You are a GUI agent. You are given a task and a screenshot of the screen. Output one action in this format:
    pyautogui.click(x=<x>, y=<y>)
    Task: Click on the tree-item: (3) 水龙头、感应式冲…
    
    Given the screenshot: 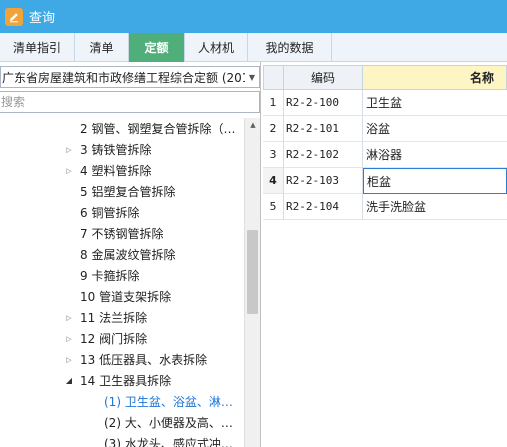 What is the action you would take?
    pyautogui.click(x=122, y=440)
    